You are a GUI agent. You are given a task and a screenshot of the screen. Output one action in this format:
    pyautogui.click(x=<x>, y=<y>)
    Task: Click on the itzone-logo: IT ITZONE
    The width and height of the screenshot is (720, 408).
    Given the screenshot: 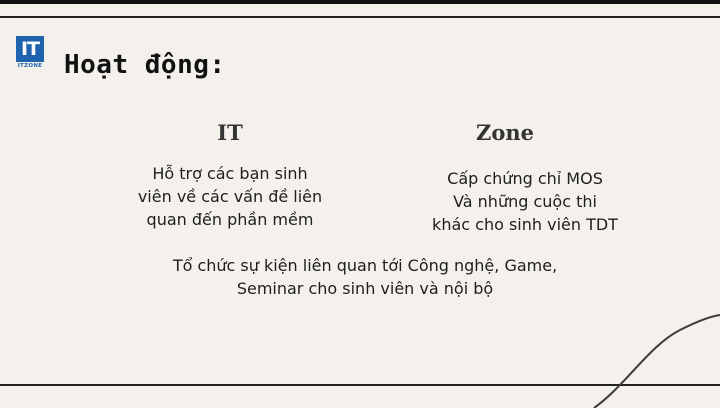 What is the action you would take?
    pyautogui.click(x=30, y=53)
    